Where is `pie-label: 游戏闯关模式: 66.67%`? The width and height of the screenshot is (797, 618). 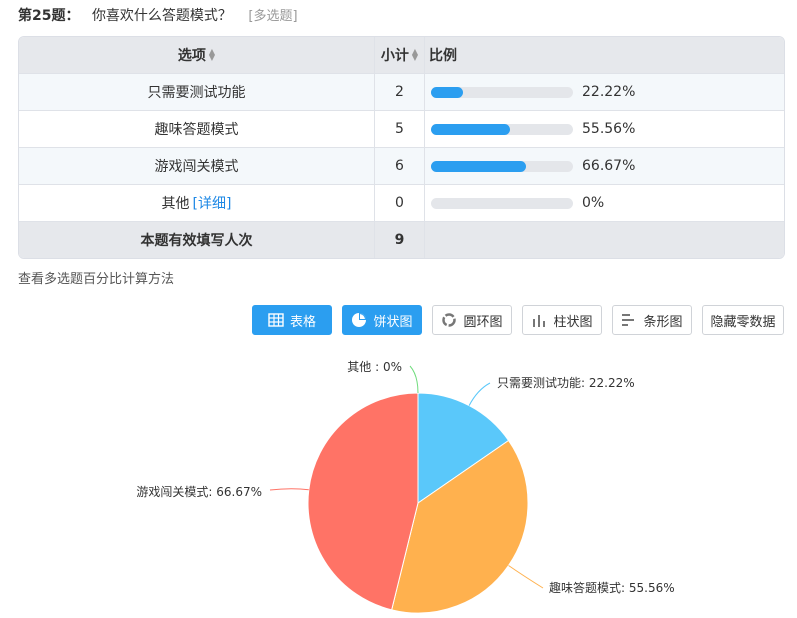
pie-label: 游戏闯关模式: 66.67% is located at coordinates (199, 491).